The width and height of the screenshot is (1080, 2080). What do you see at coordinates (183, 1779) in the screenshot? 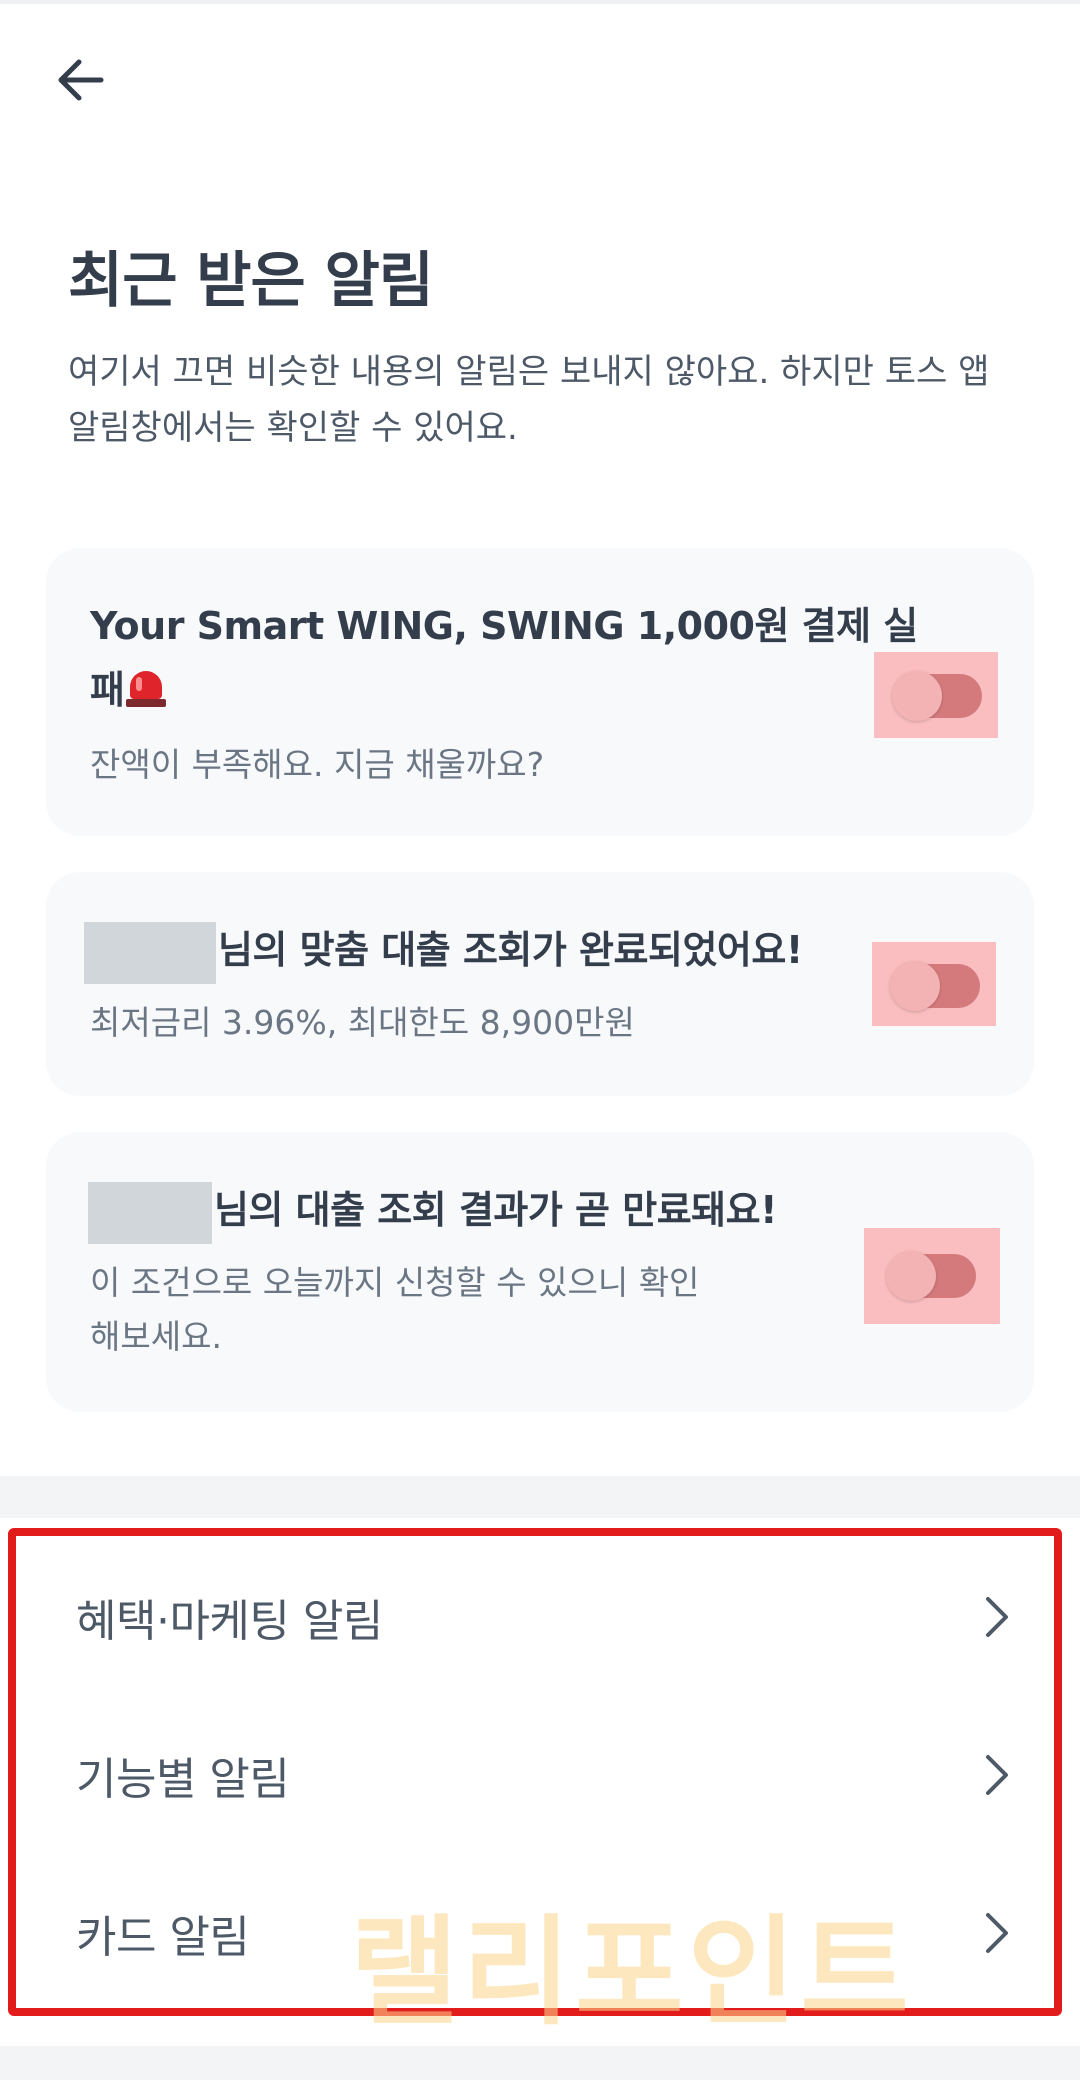
I see `menu-item-label: 기능별 알림` at bounding box center [183, 1779].